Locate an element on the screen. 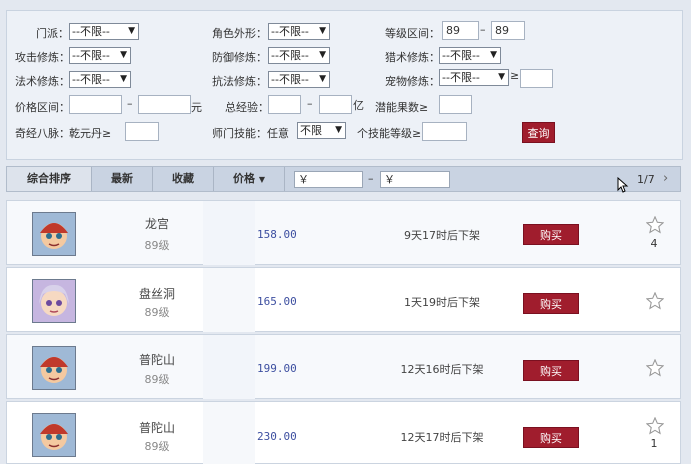 This screenshot has width=691, height=464. appearance-label: 角色外形： is located at coordinates (239, 33).